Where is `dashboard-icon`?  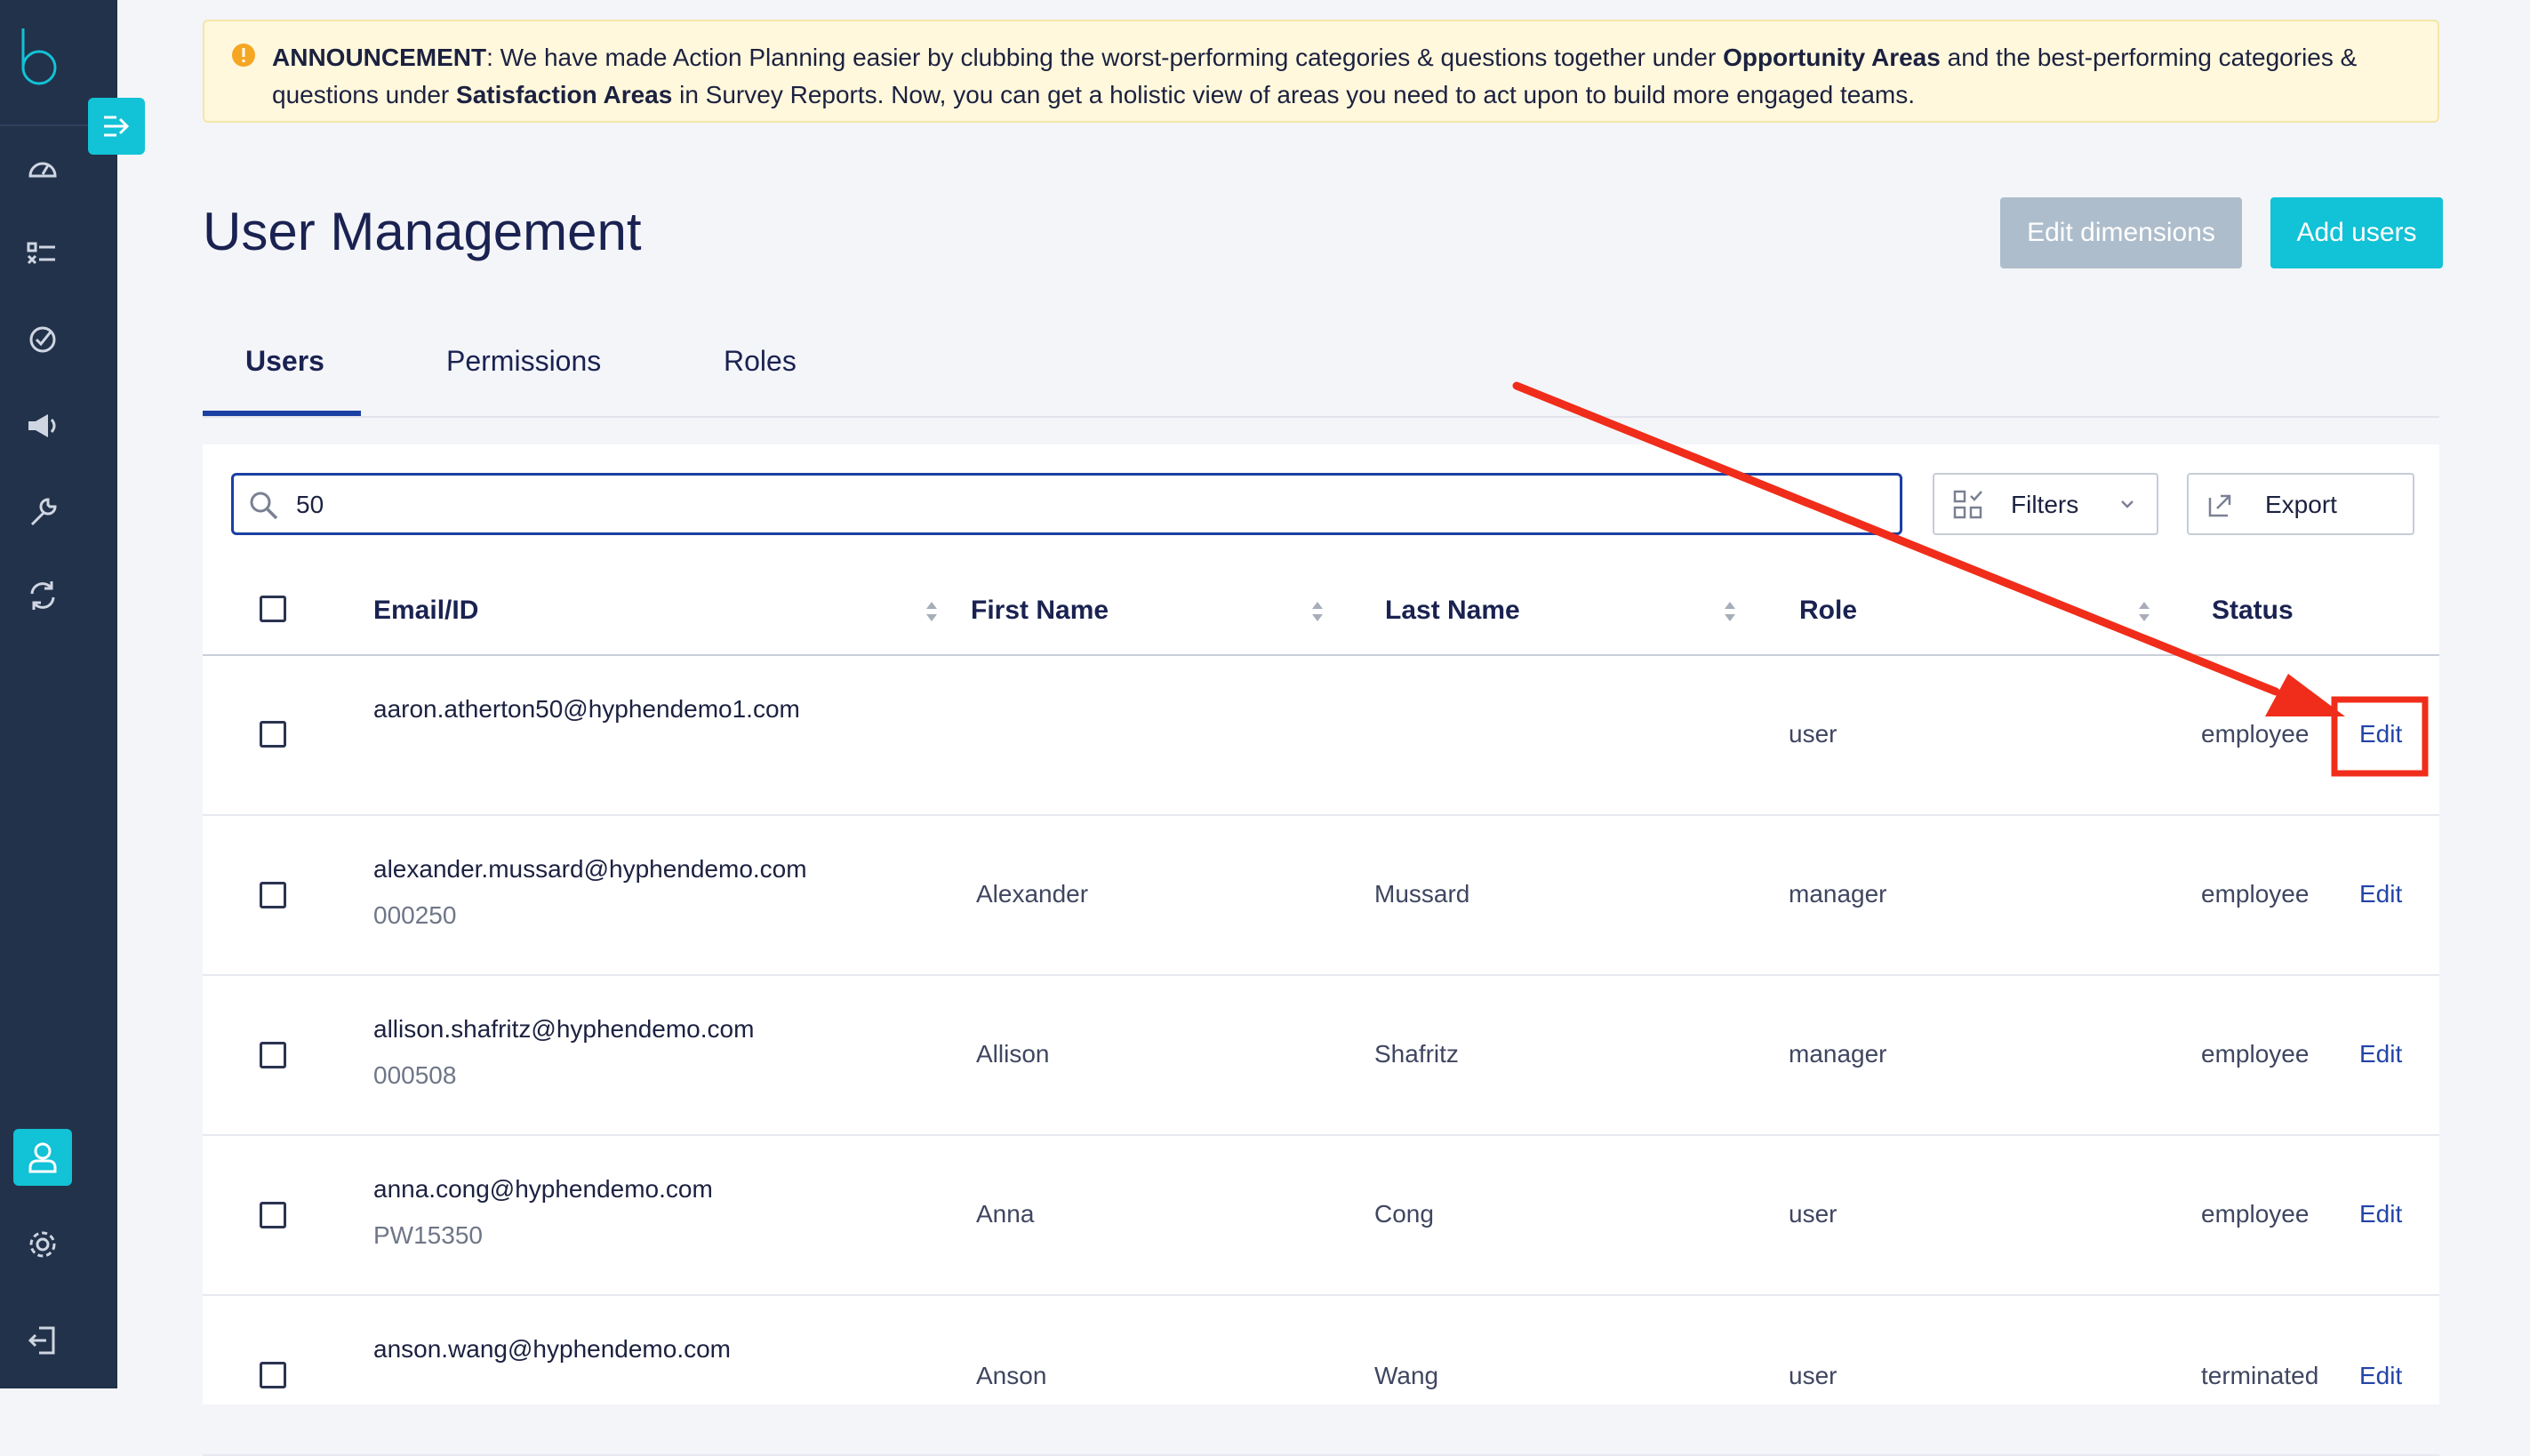
dashboard-icon is located at coordinates (42, 170).